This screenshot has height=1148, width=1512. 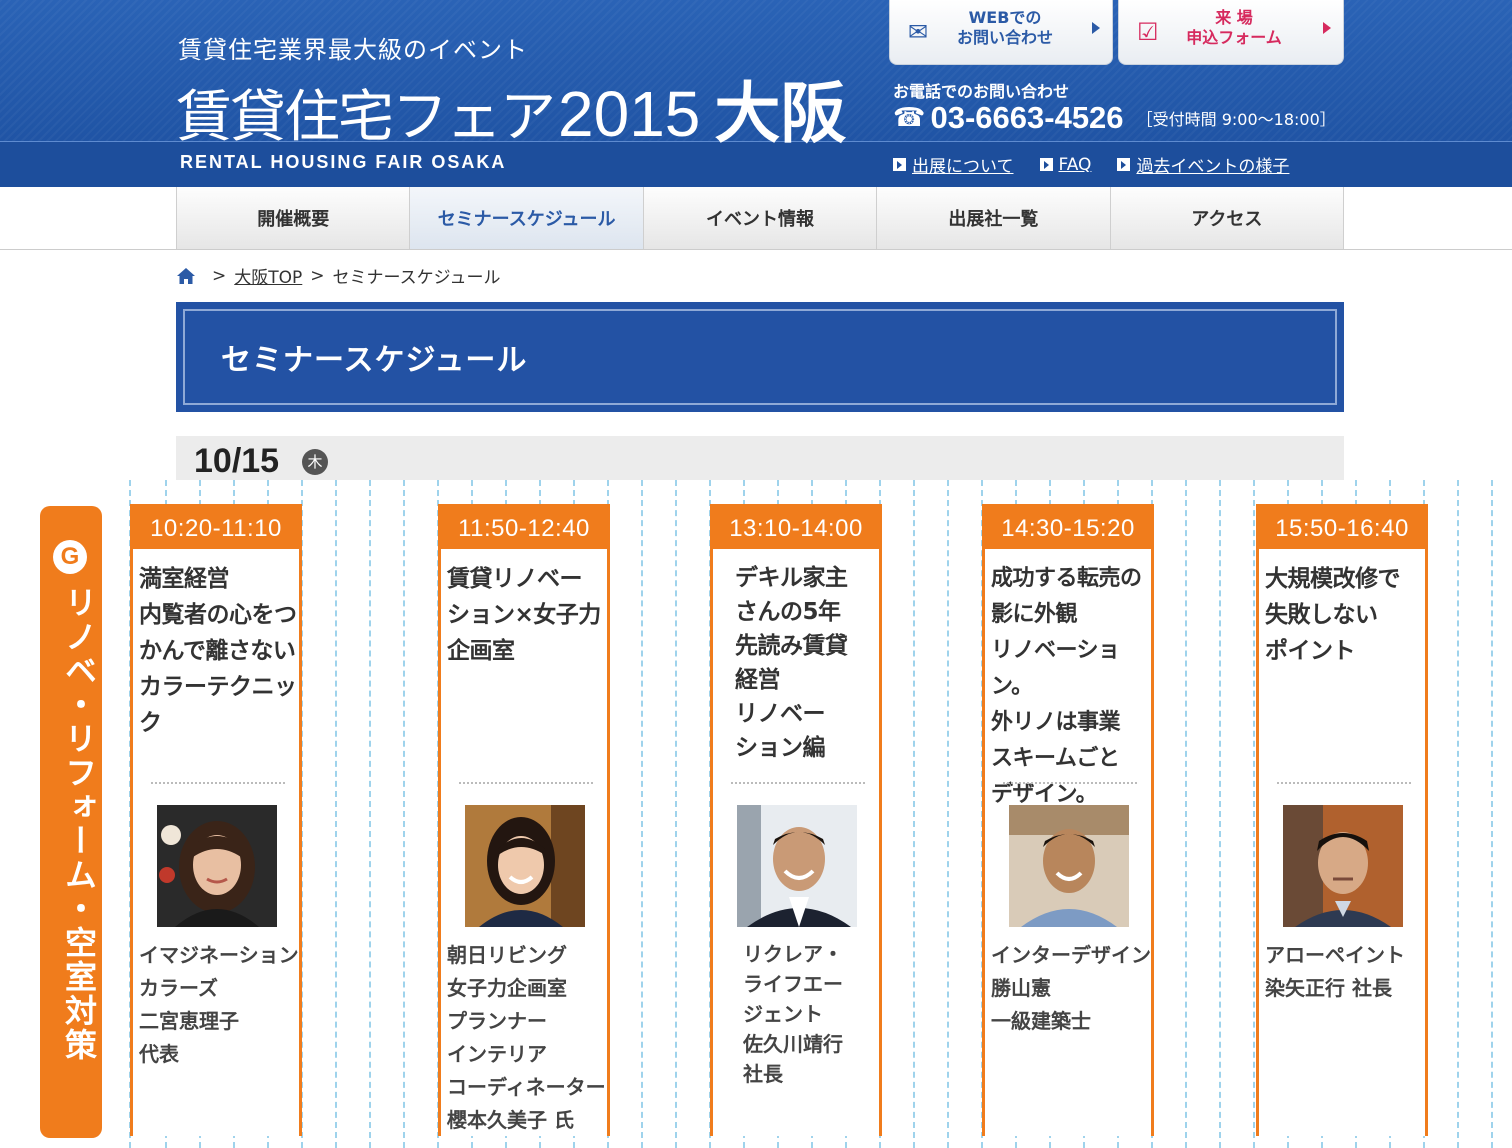 What do you see at coordinates (780, 113) in the screenshot?
I see `logo-city: 大阪` at bounding box center [780, 113].